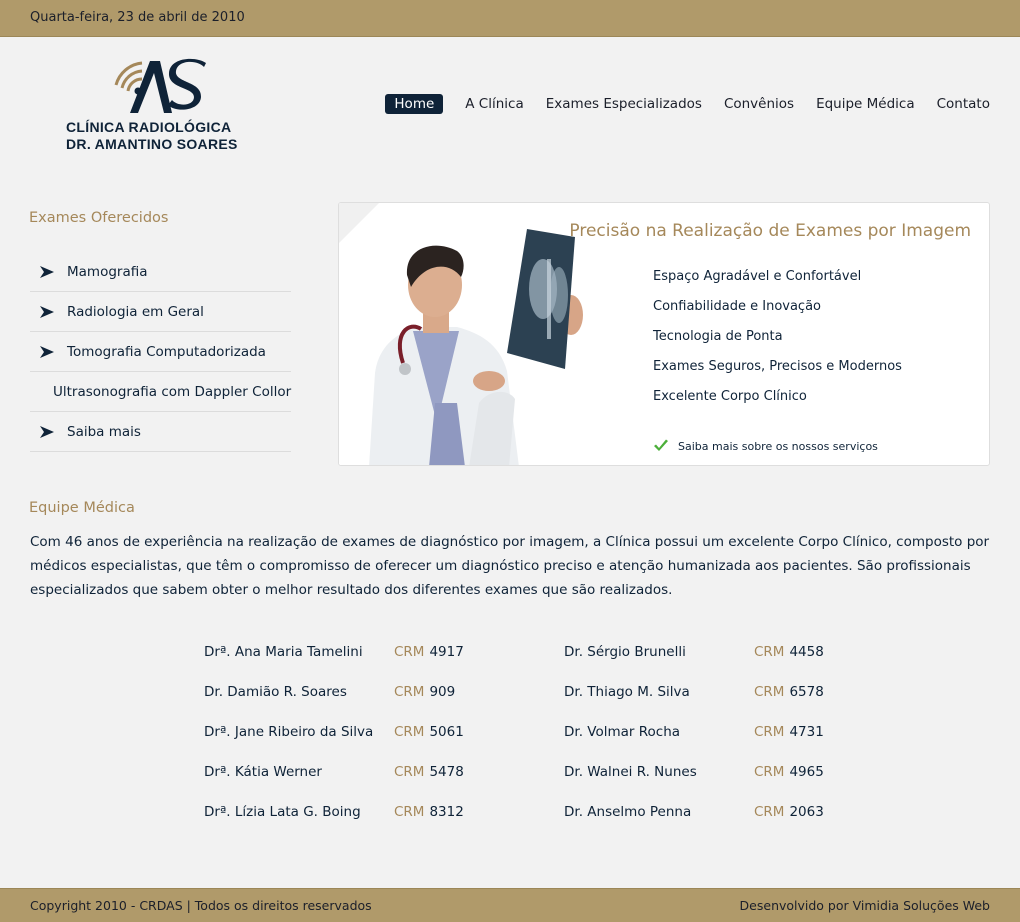  What do you see at coordinates (622, 732) in the screenshot?
I see `doctor-name: Dr. Volmar Rocha` at bounding box center [622, 732].